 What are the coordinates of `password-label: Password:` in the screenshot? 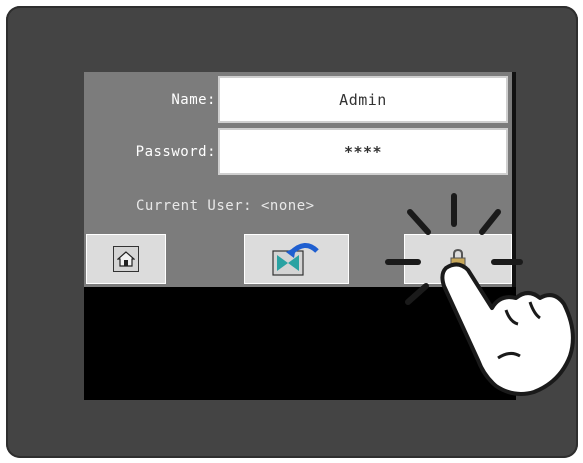 It's located at (175, 152).